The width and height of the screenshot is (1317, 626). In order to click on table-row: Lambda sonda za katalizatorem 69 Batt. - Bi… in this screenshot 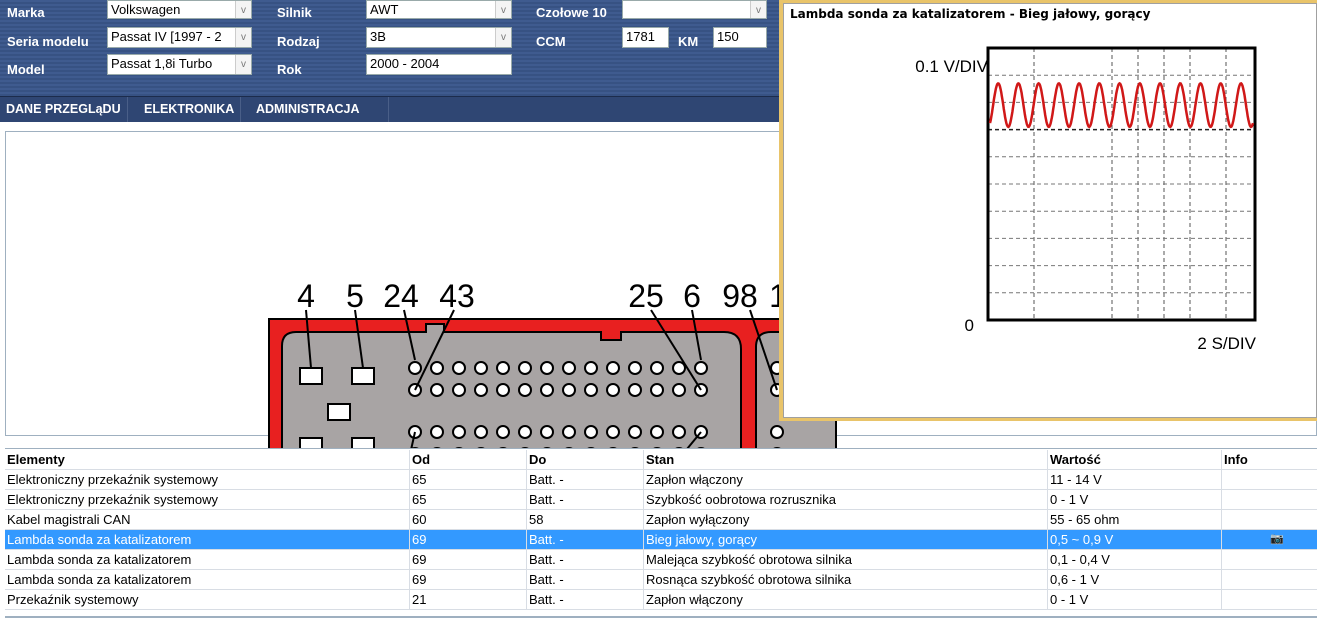, I will do `click(661, 540)`.